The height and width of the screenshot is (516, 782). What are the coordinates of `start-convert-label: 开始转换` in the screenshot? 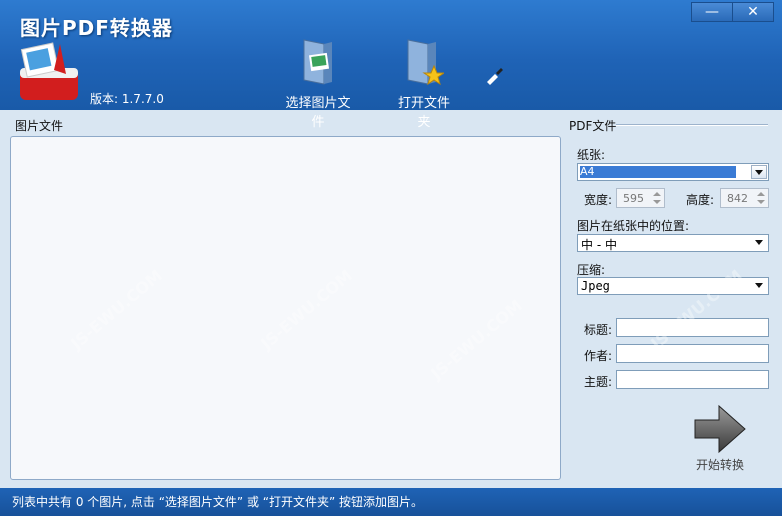 It's located at (719, 465).